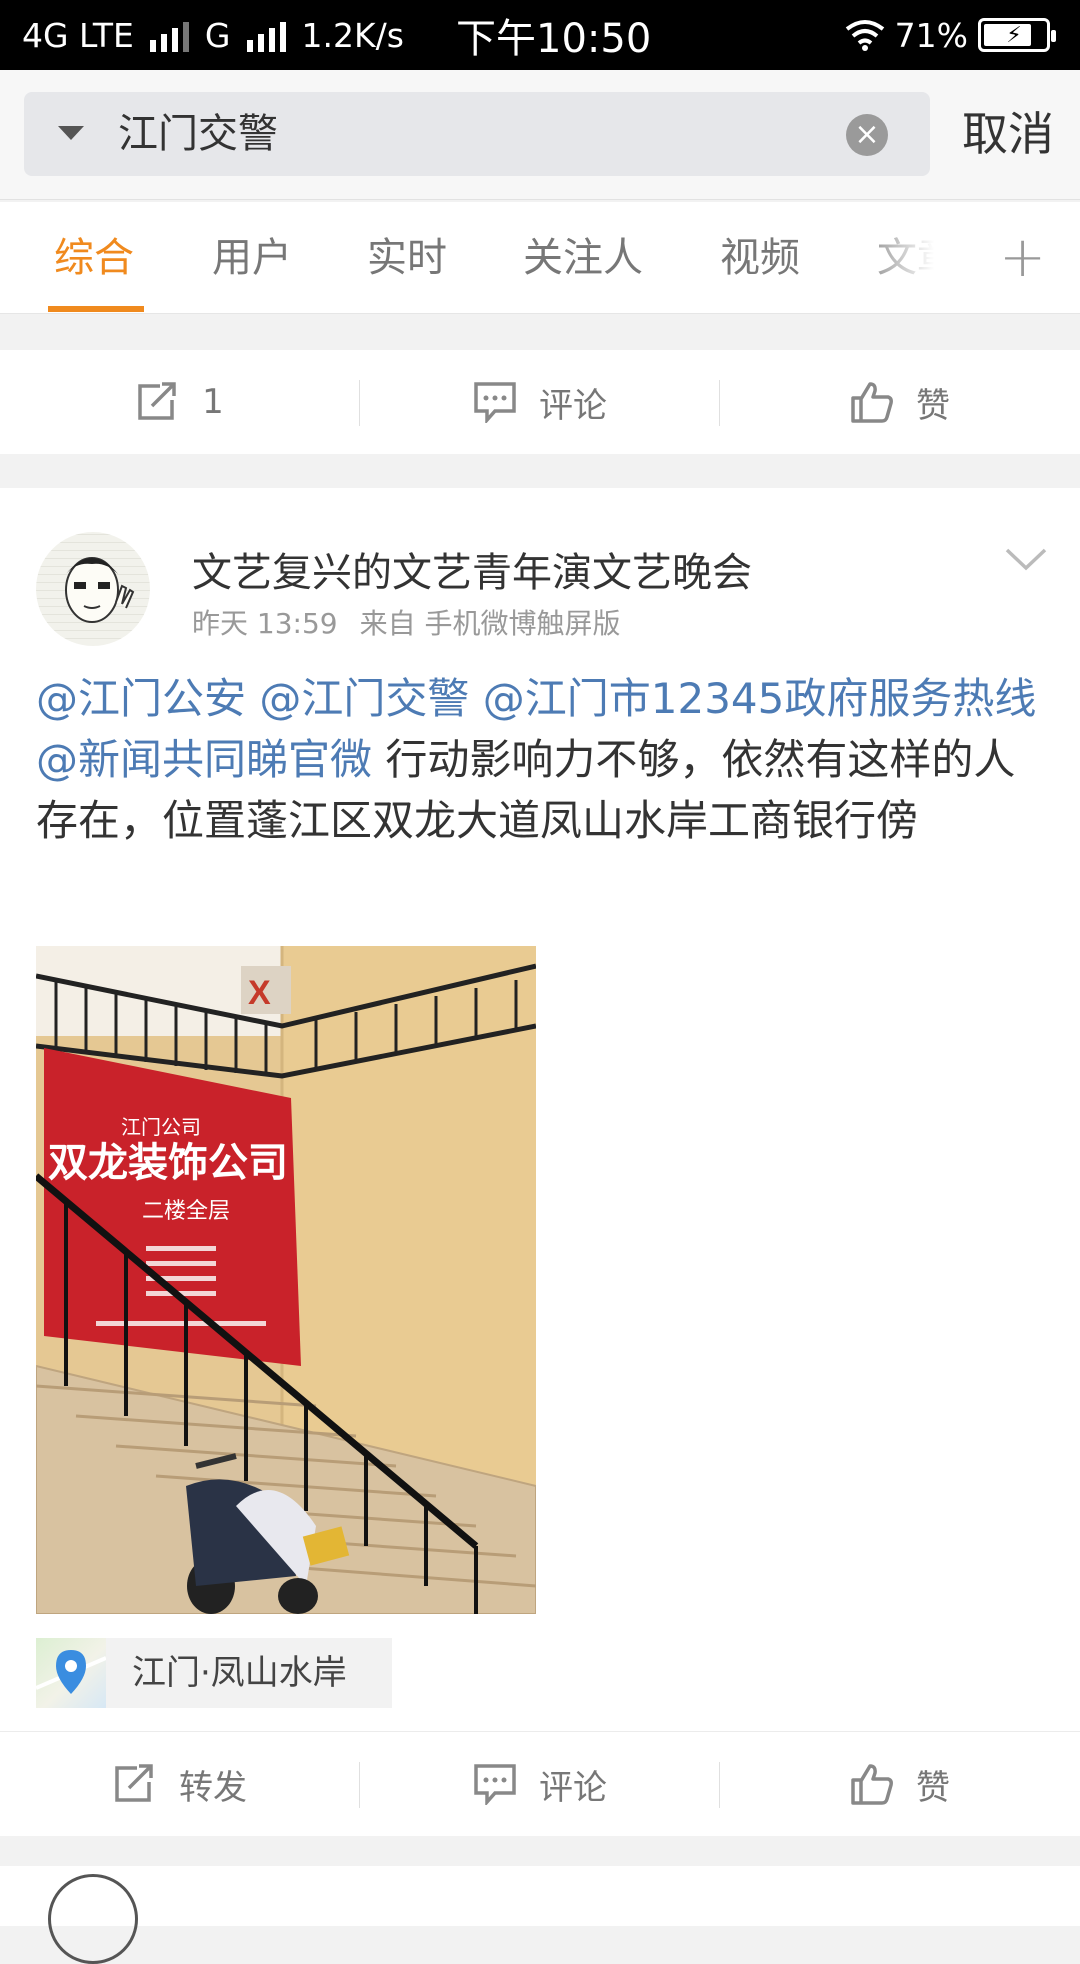 This screenshot has width=1080, height=1964. What do you see at coordinates (252, 258) in the screenshot?
I see `tab-users: 用户` at bounding box center [252, 258].